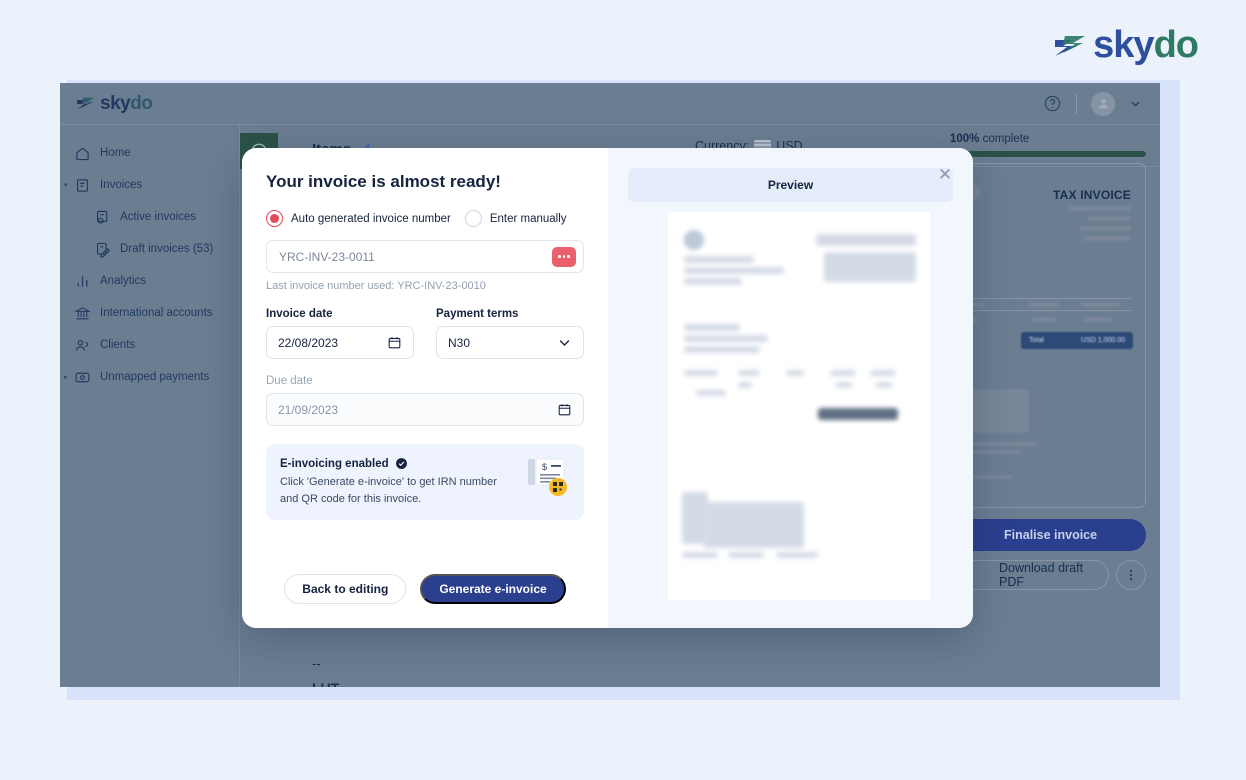 This screenshot has height=780, width=1246. Describe the element at coordinates (510, 342) in the screenshot. I see `payment-terms-select: N30` at that location.